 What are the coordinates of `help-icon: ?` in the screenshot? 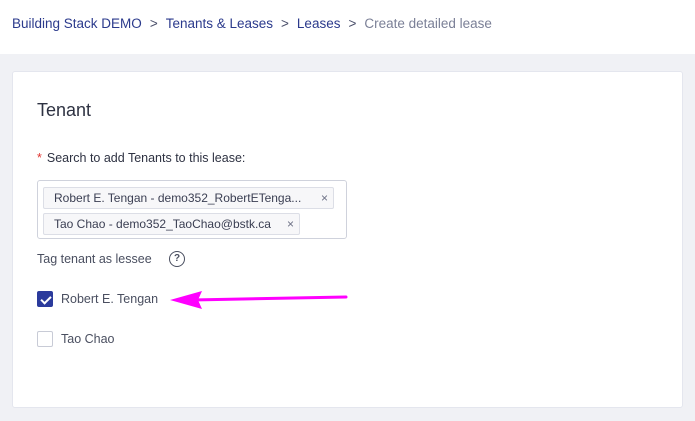 It's located at (177, 259).